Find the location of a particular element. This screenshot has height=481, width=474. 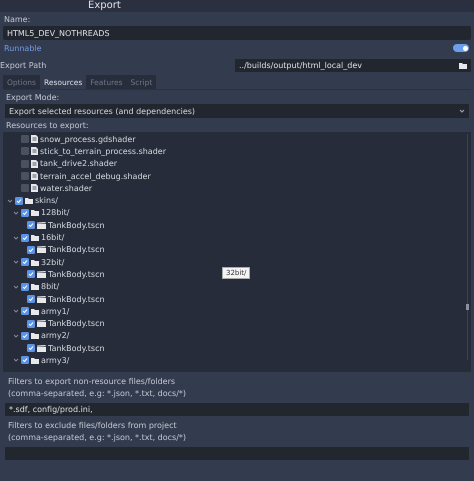

tree-item-label: 128bit/ is located at coordinates (55, 213).